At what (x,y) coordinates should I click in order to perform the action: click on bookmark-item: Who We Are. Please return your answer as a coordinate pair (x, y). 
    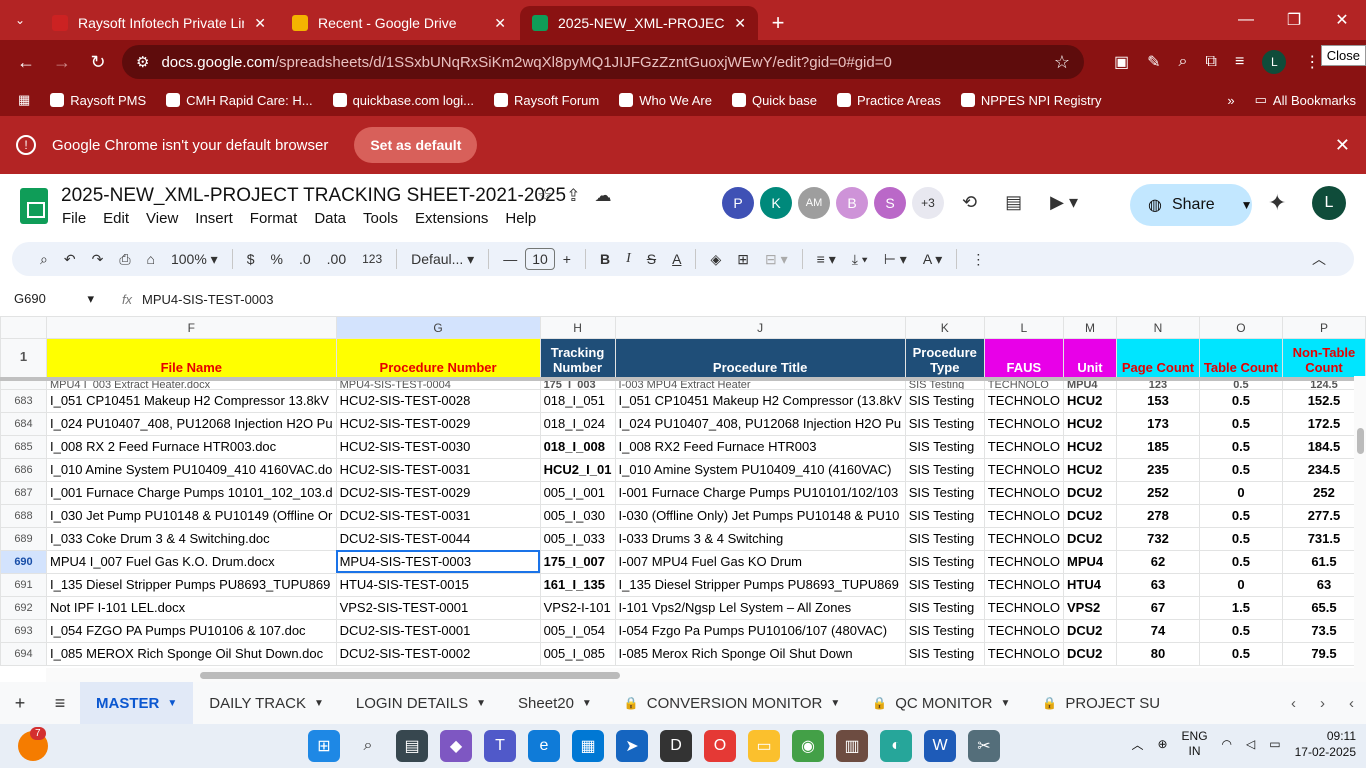
    Looking at the image, I should click on (665, 100).